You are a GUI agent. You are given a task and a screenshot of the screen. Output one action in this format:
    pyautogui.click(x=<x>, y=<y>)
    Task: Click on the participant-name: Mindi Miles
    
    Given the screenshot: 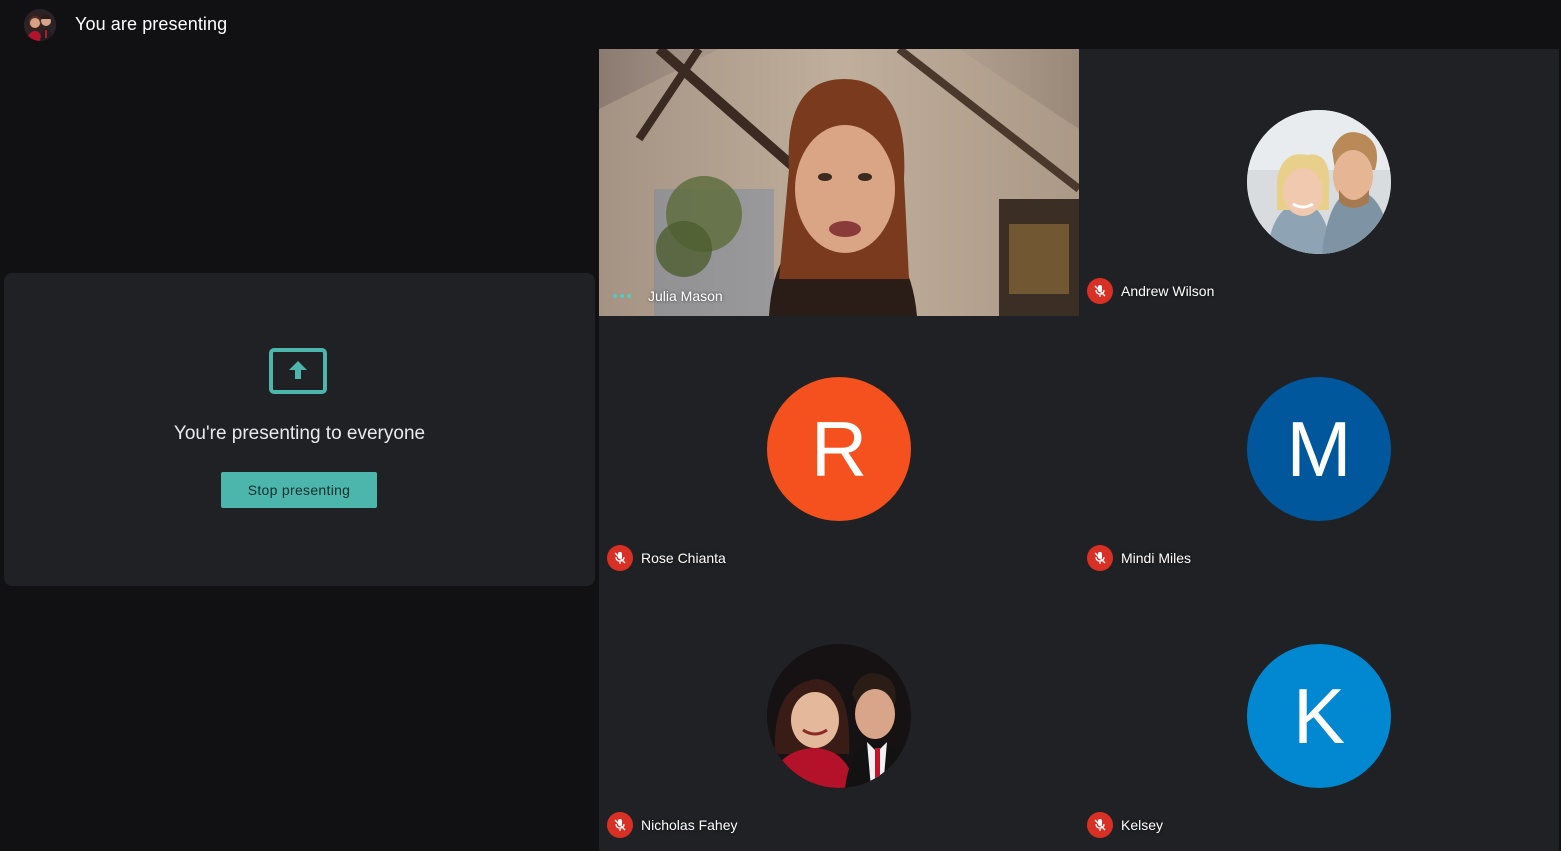 What is the action you would take?
    pyautogui.click(x=1156, y=558)
    